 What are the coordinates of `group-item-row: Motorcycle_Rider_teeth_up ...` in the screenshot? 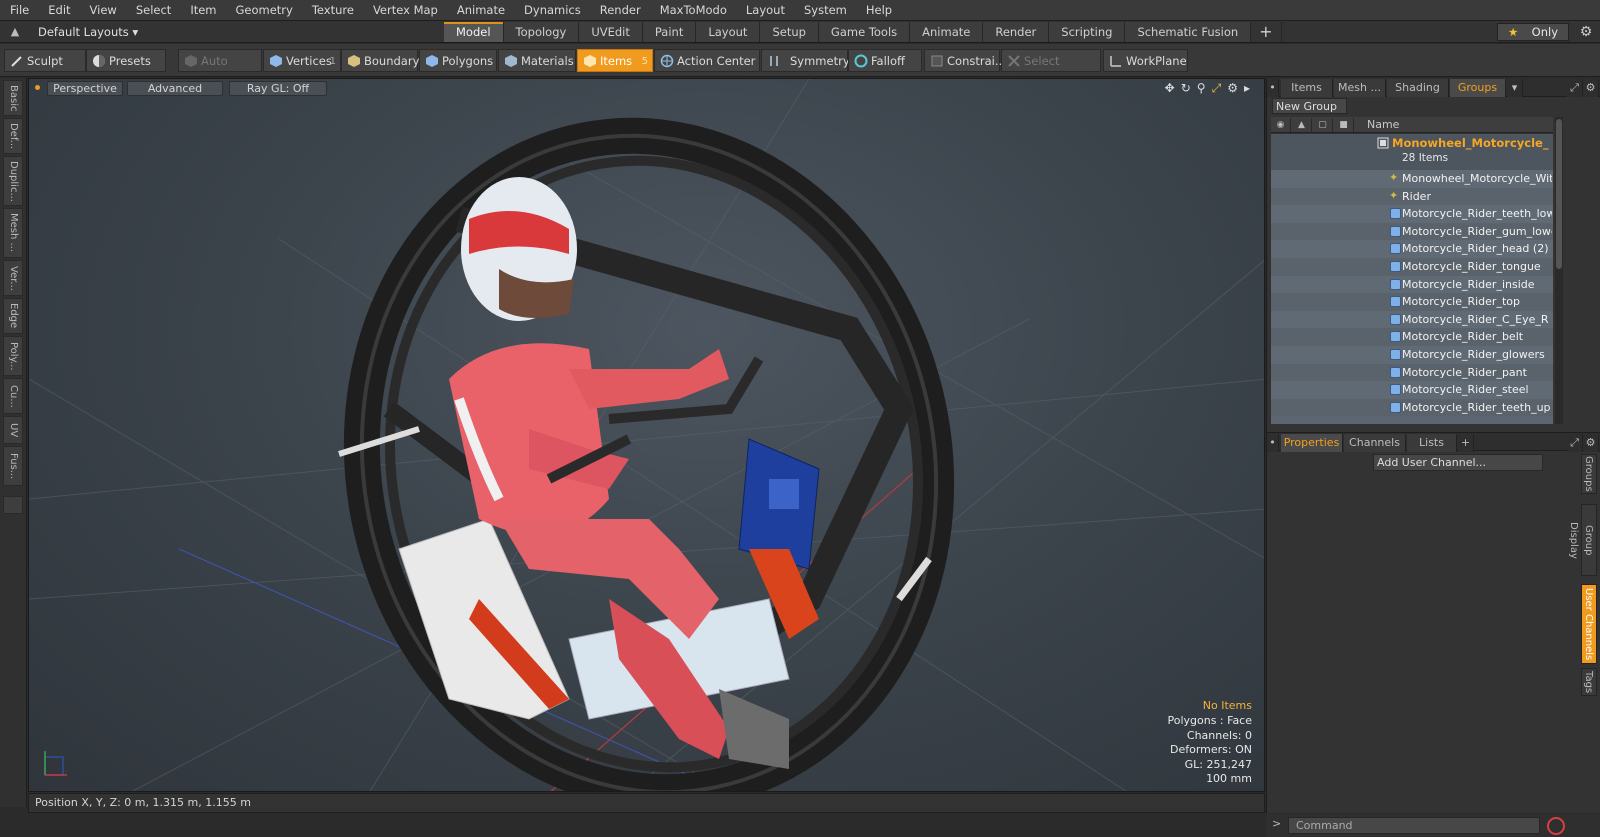 It's located at (1412, 407).